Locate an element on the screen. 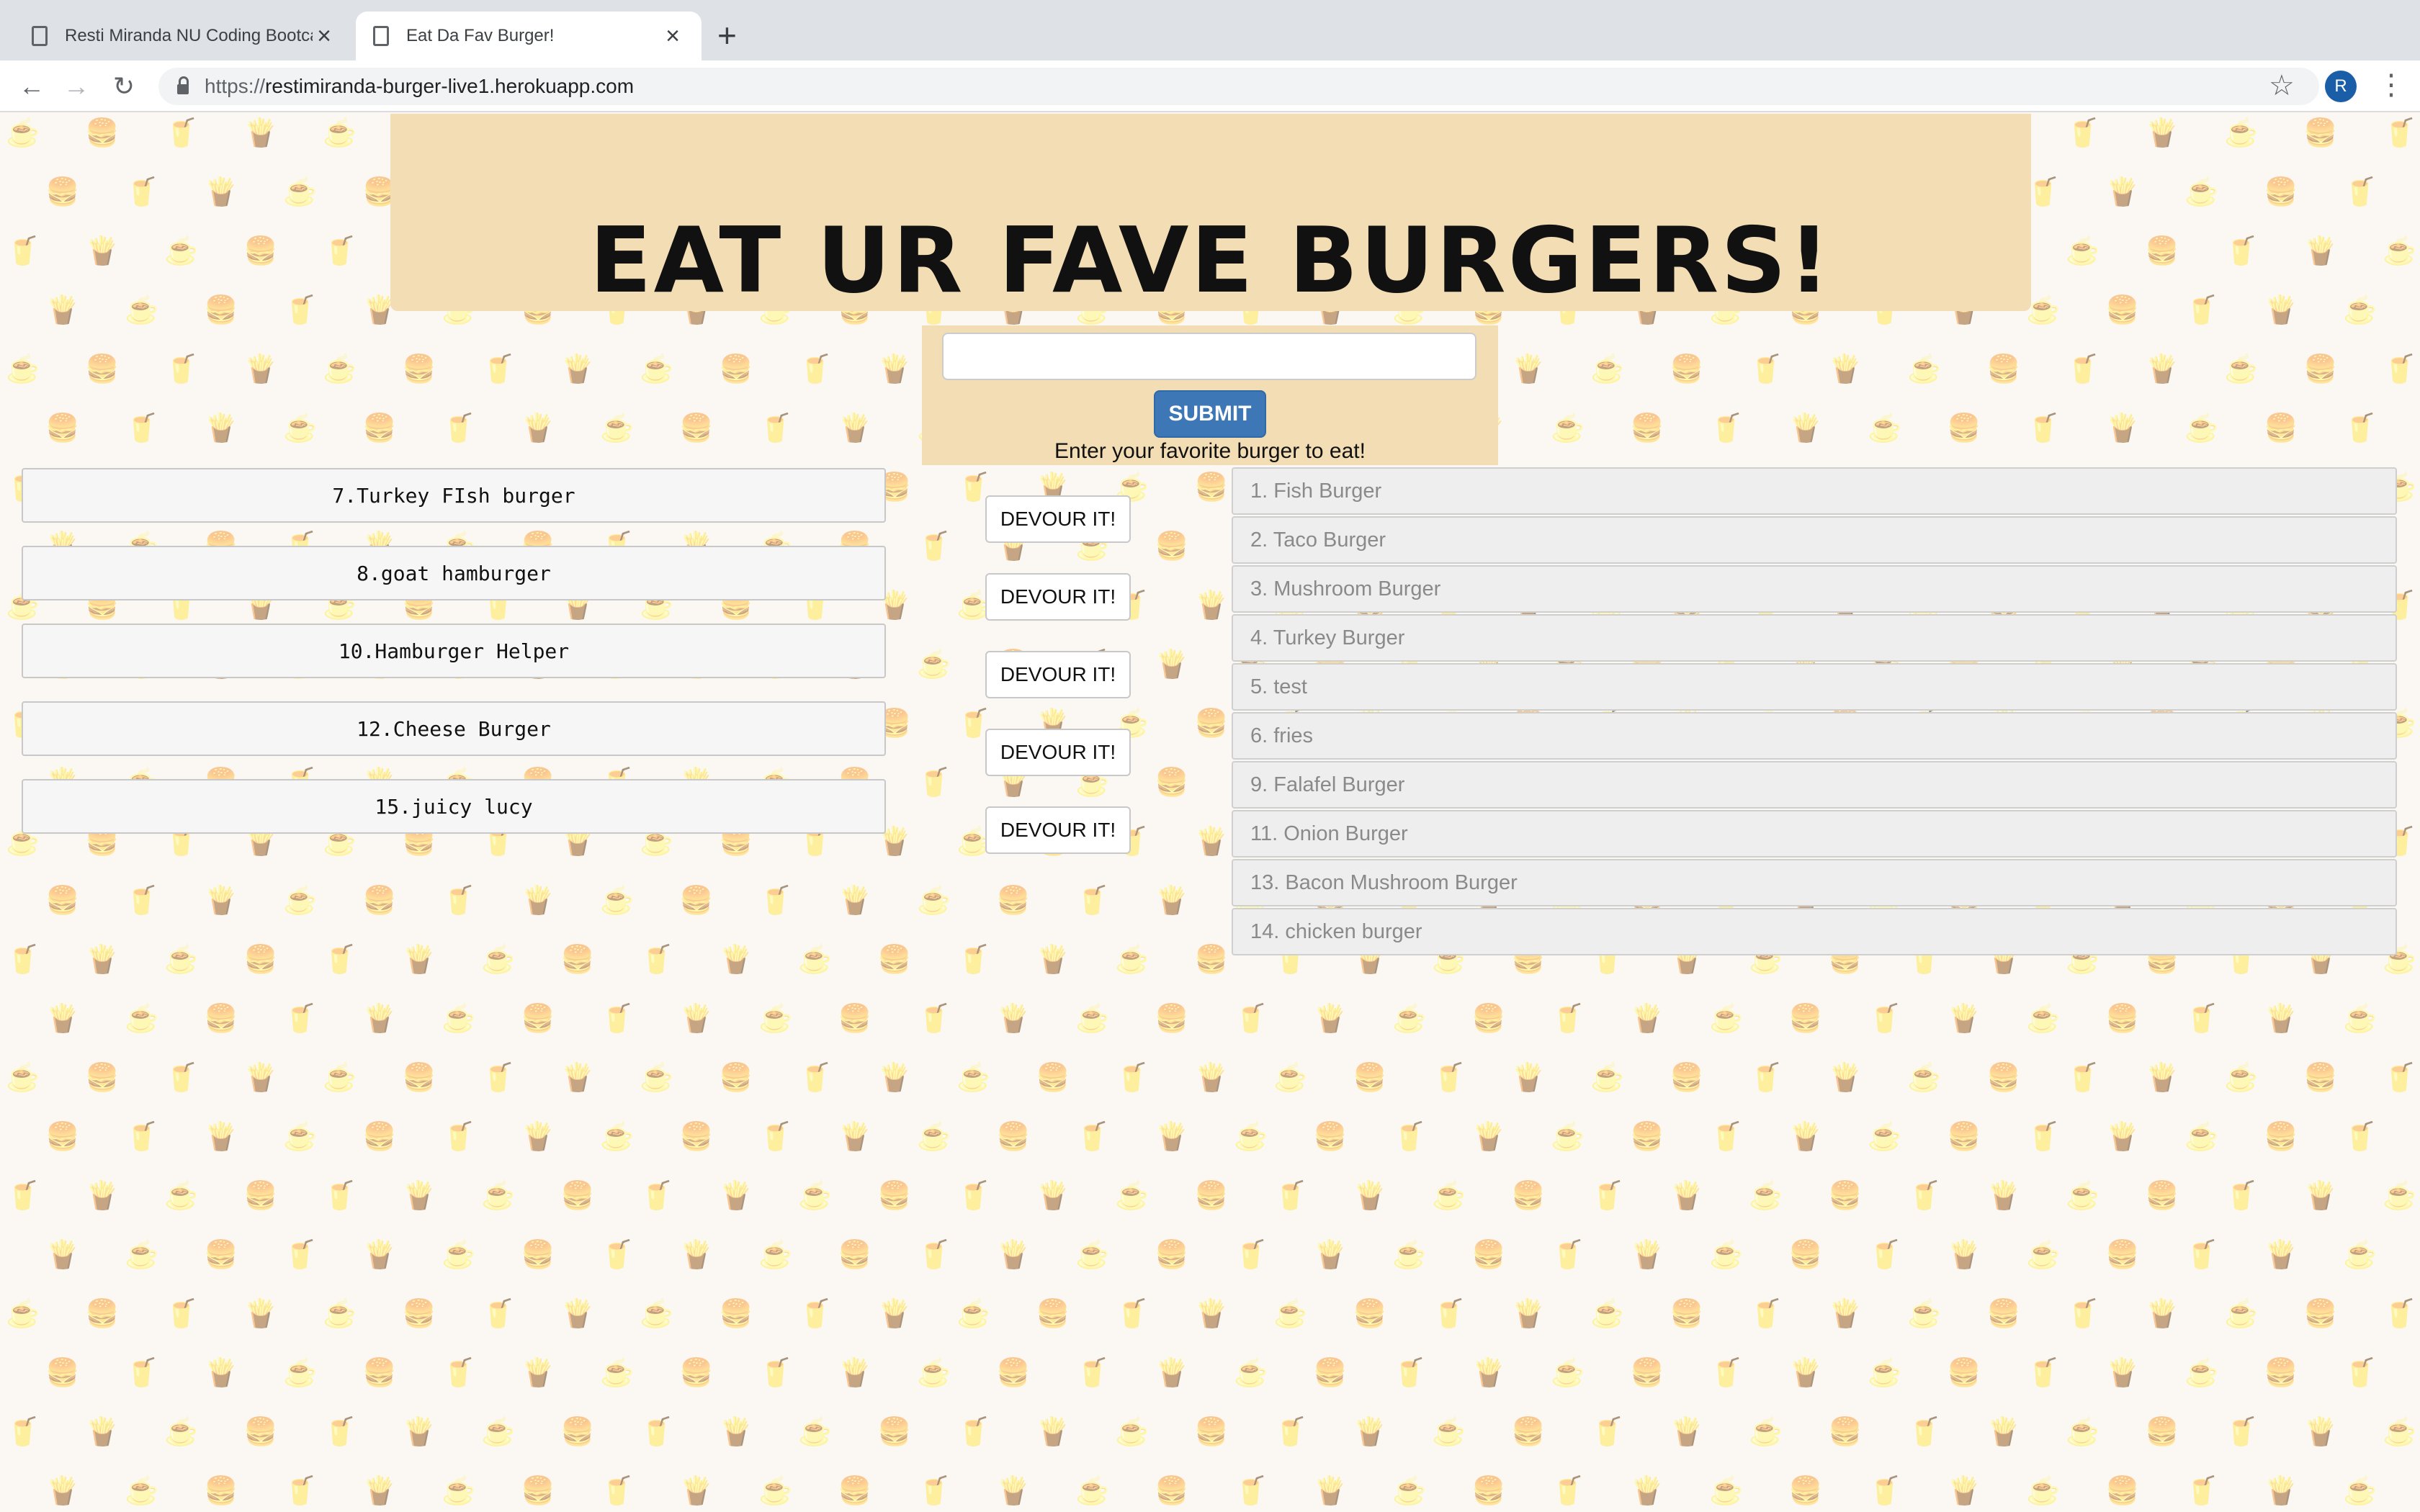  header-banner: EAT UR FAVE BURGERS! is located at coordinates (1210, 213).